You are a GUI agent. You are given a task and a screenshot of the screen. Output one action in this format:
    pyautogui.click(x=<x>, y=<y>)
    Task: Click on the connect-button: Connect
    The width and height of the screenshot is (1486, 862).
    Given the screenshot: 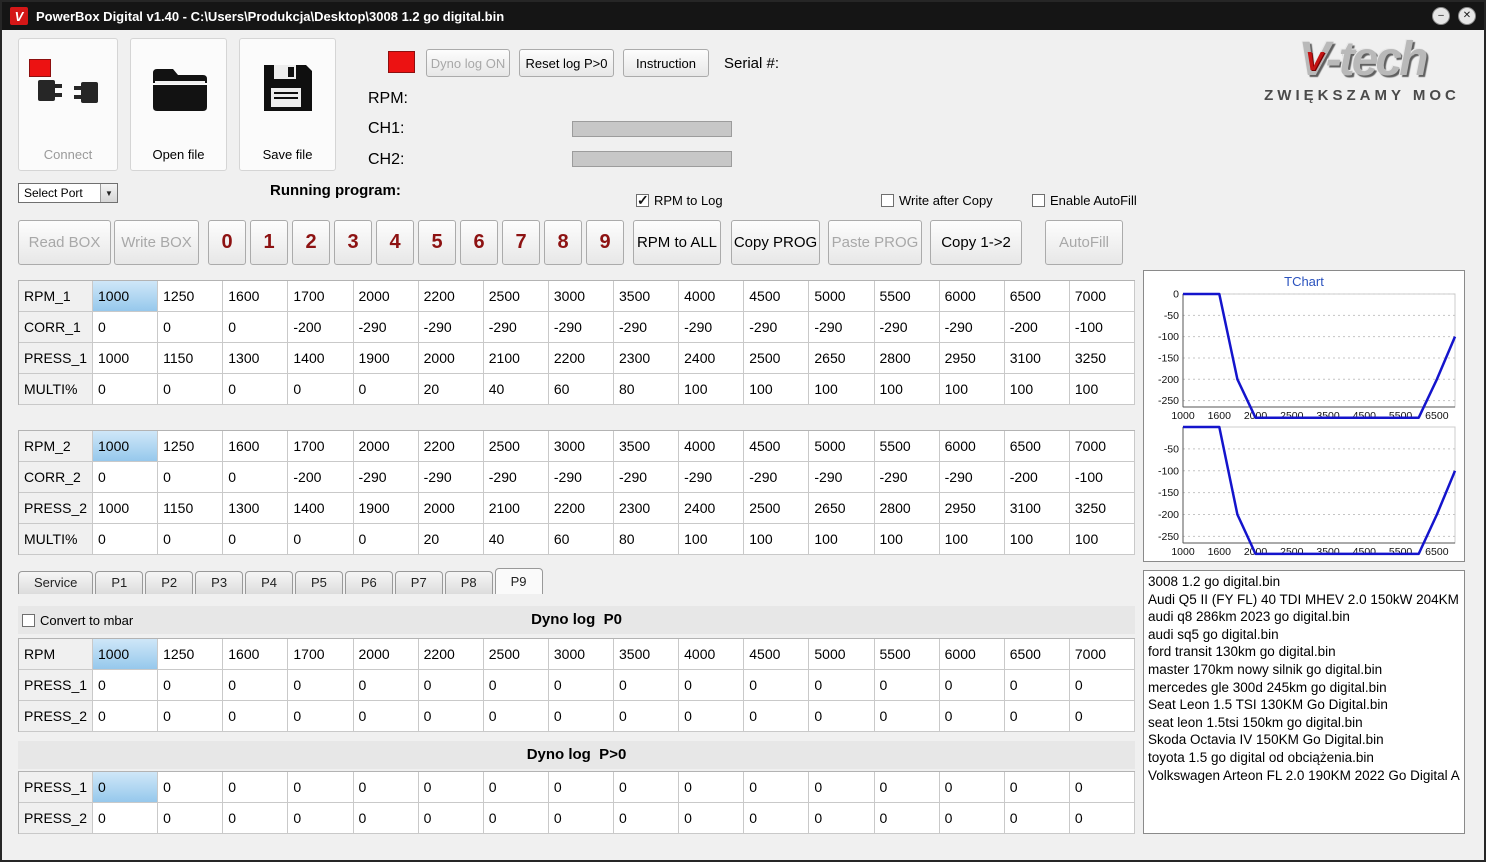 What is the action you would take?
    pyautogui.click(x=68, y=104)
    